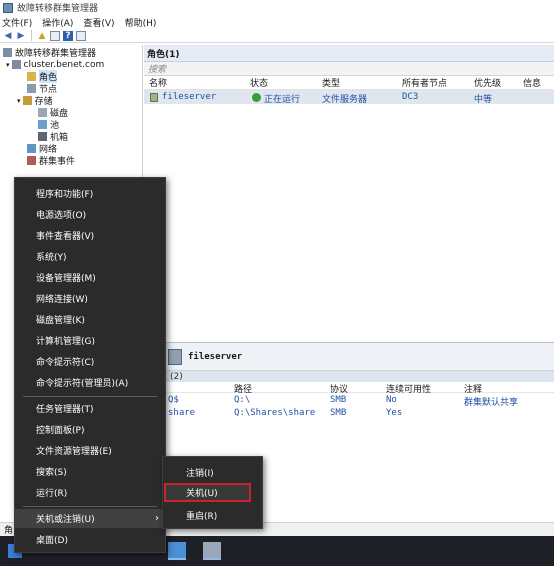 This screenshot has width=554, height=566. What do you see at coordinates (175, 356) in the screenshot?
I see `server-icon` at bounding box center [175, 356].